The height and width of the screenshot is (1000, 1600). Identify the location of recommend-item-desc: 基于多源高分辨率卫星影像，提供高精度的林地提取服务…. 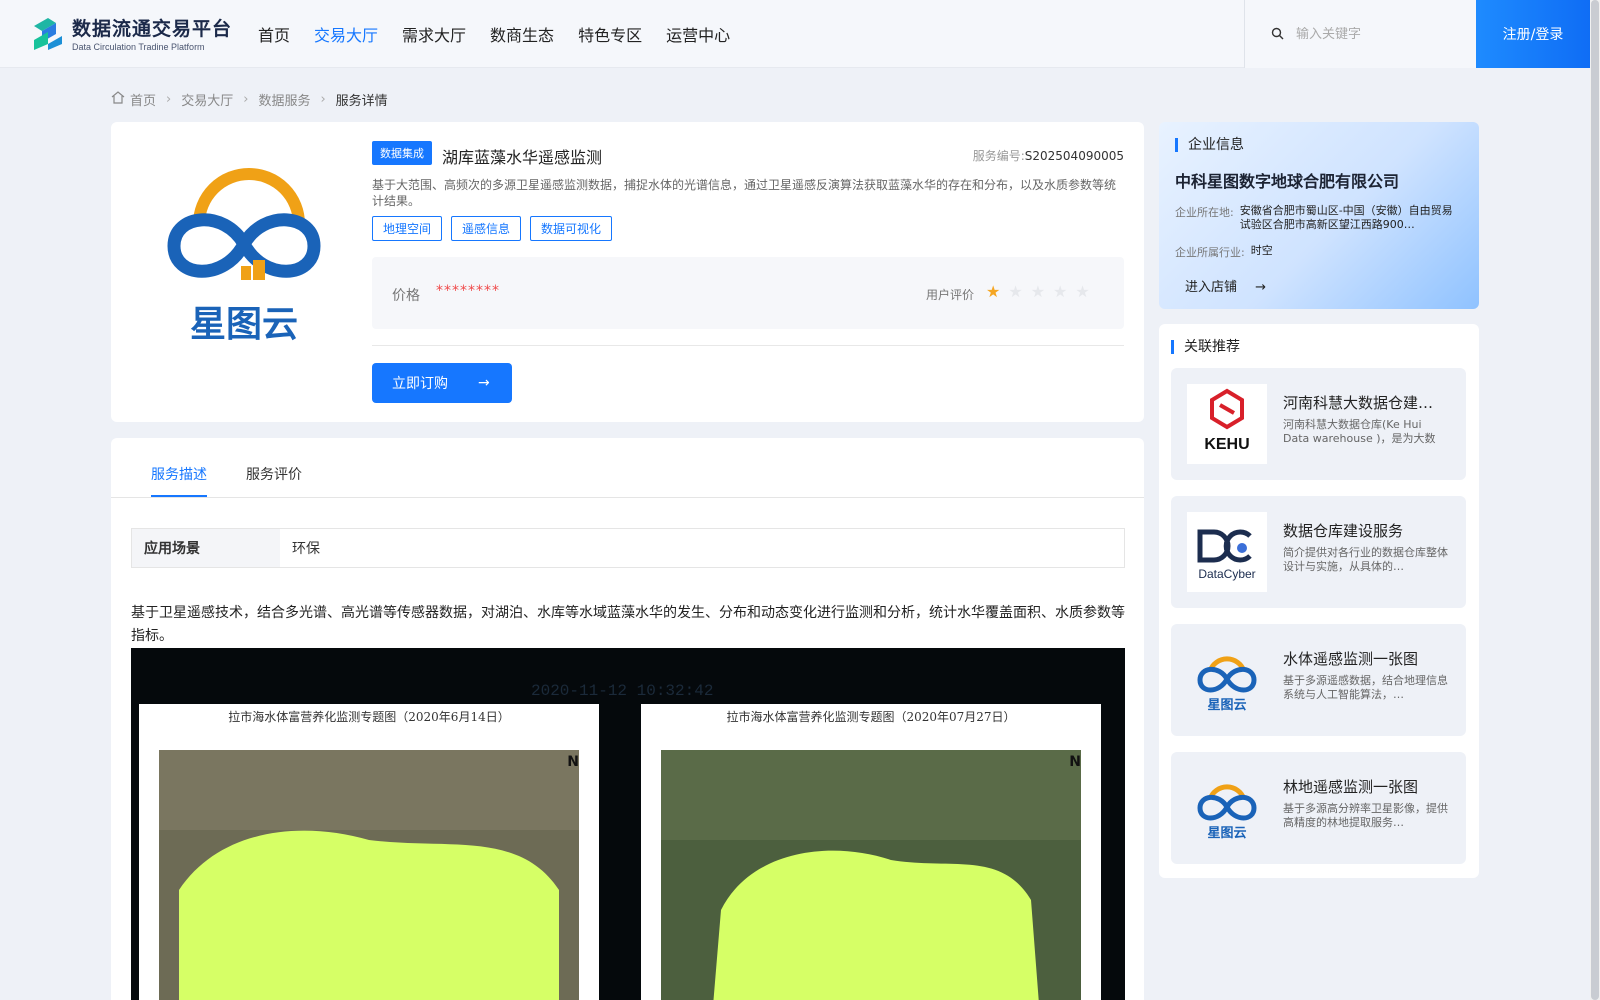
(1365, 815).